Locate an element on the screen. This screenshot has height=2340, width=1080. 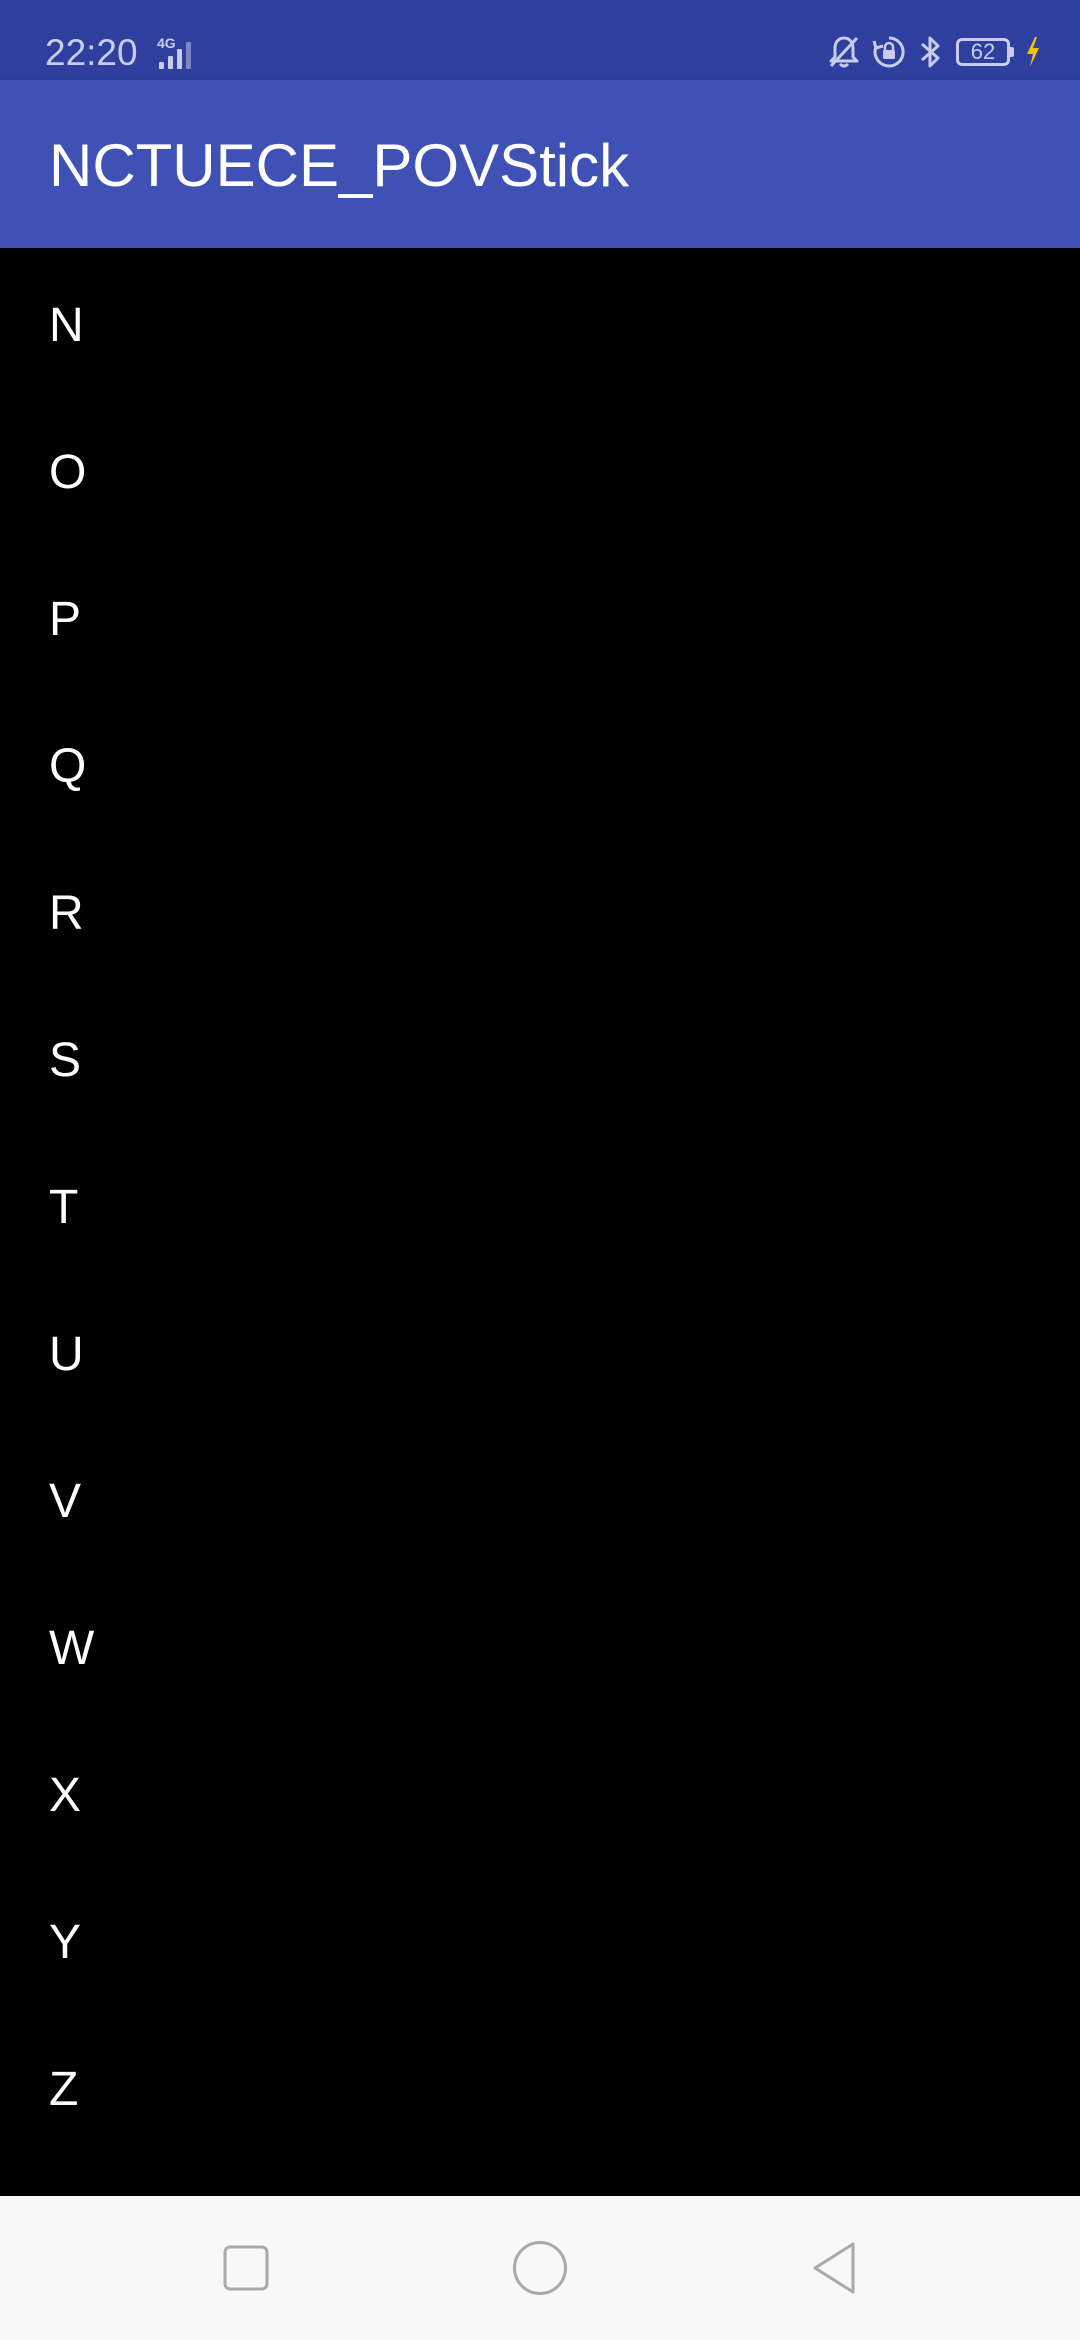
list-item-label: W is located at coordinates (72, 1648).